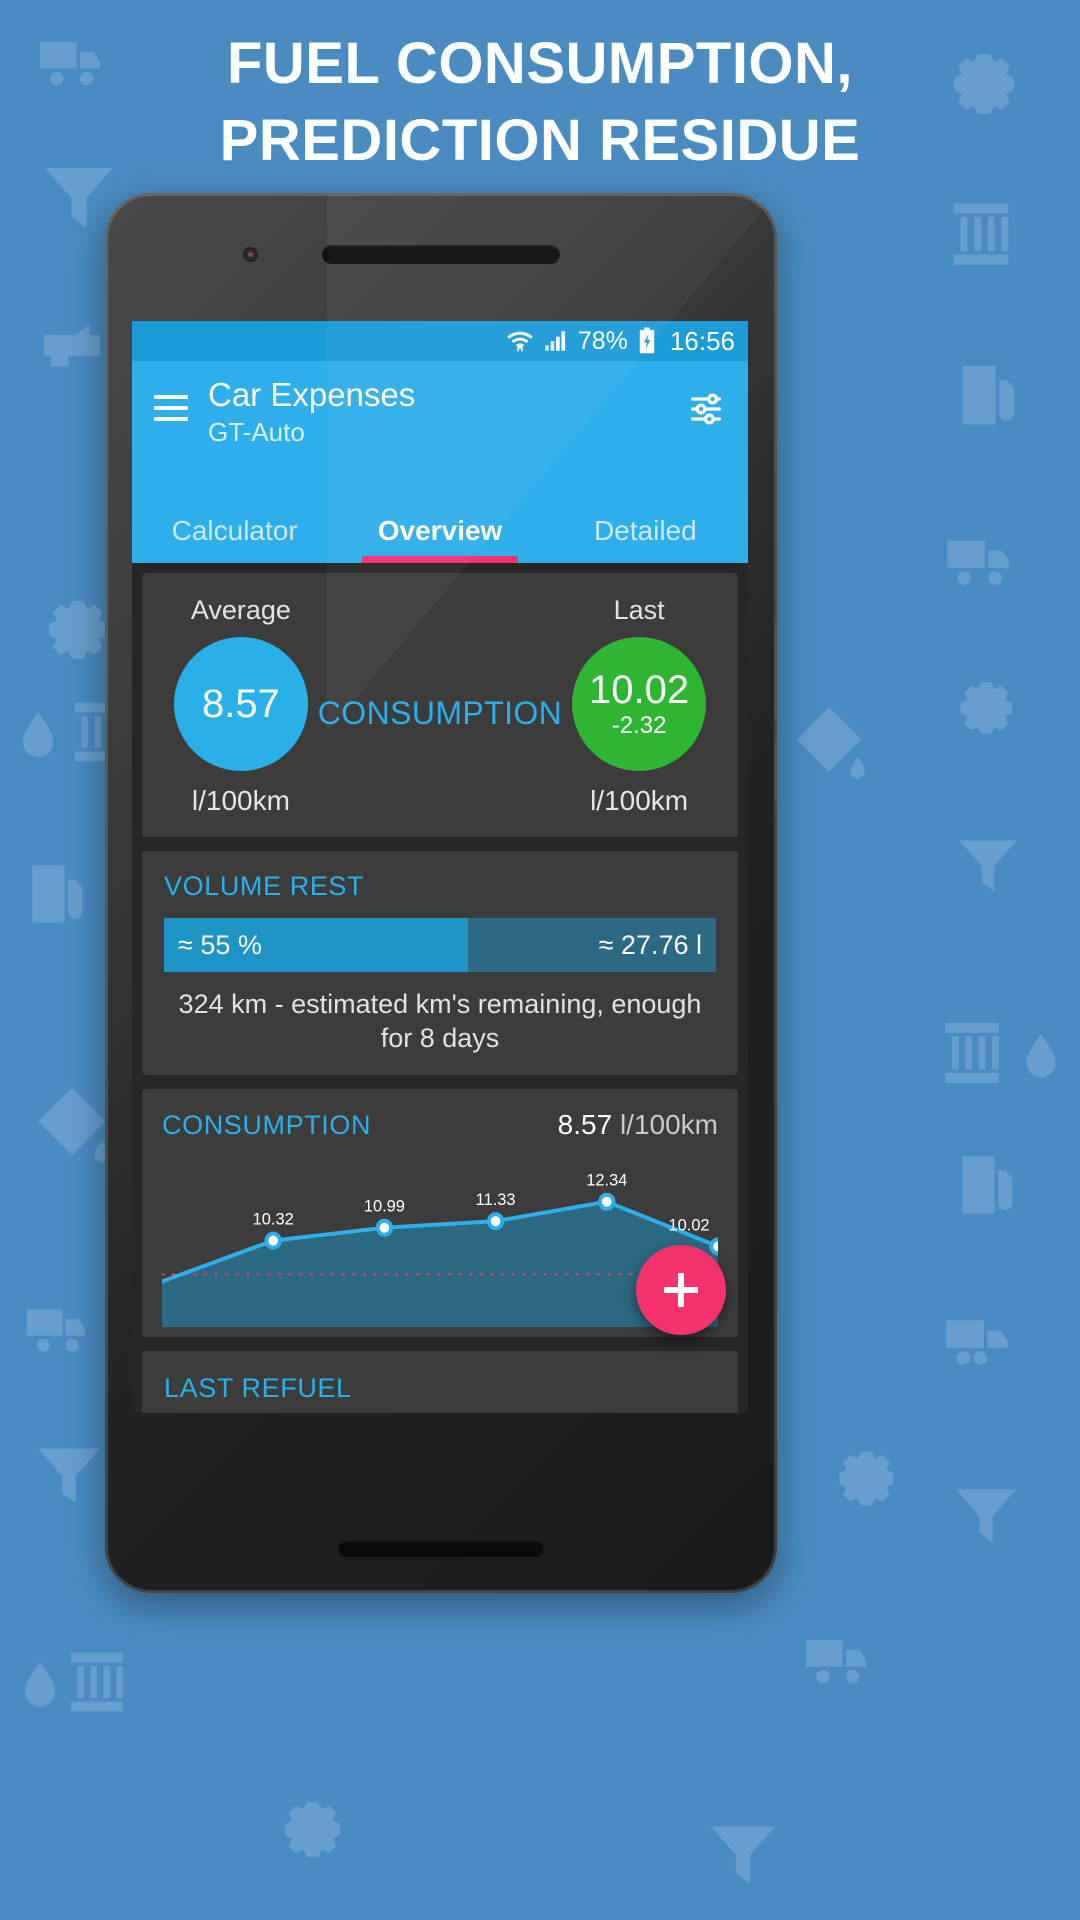 The image size is (1080, 1920). I want to click on last-value-circle: 10.02 -2.32, so click(639, 704).